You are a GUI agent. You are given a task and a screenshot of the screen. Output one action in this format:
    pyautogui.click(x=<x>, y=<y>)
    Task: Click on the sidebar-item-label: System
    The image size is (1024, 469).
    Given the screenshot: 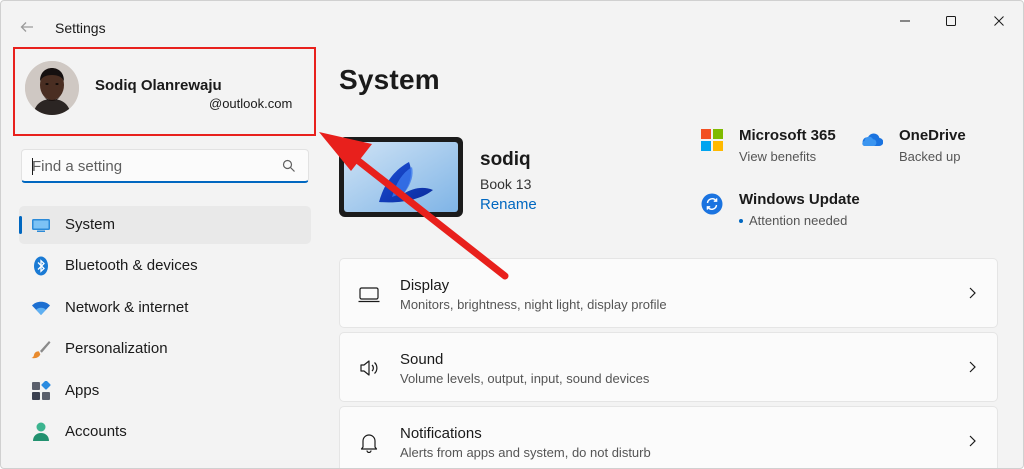 What is the action you would take?
    pyautogui.click(x=90, y=224)
    